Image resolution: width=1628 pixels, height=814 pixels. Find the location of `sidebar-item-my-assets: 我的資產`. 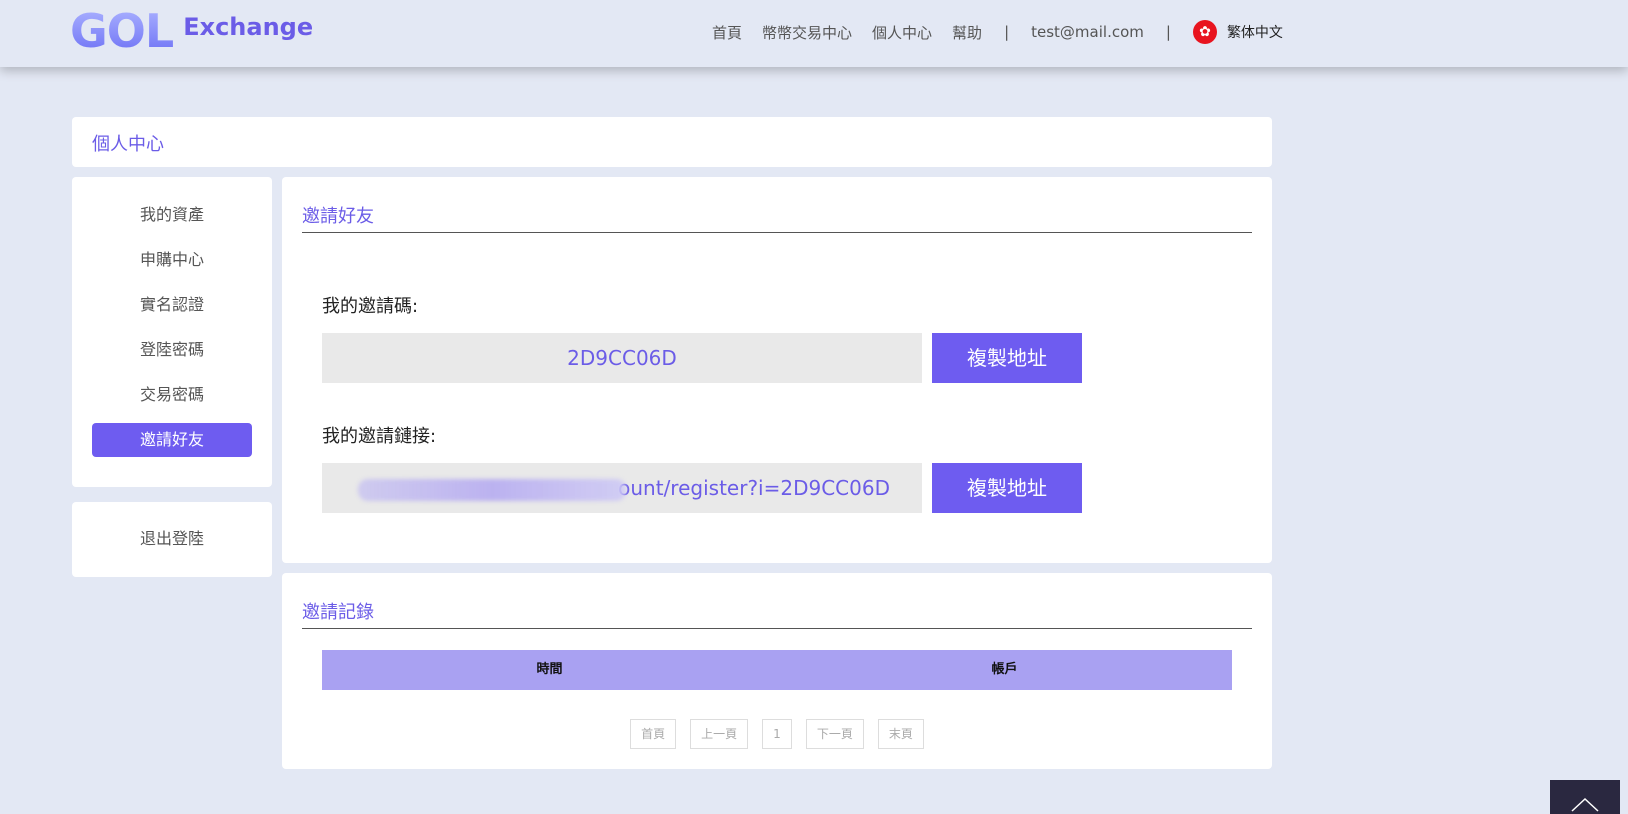

sidebar-item-my-assets: 我的資產 is located at coordinates (172, 215).